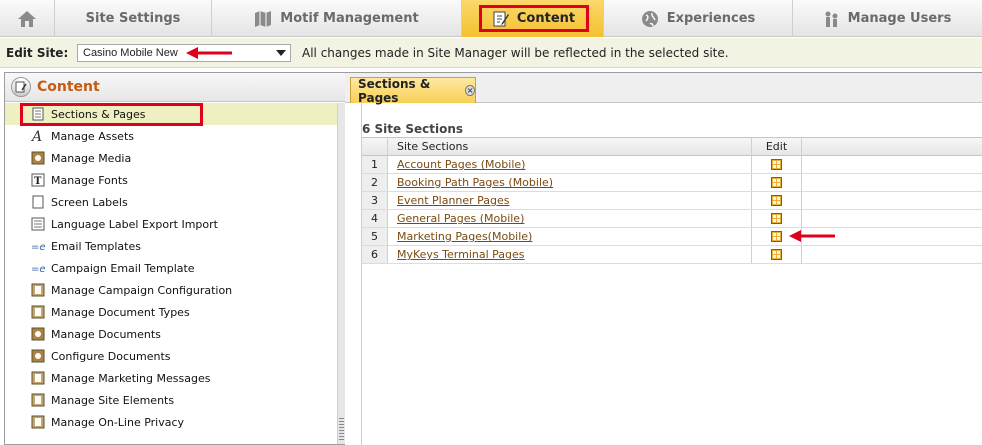  What do you see at coordinates (171, 312) in the screenshot?
I see `sidebar-item-document-types: Manage Document Types` at bounding box center [171, 312].